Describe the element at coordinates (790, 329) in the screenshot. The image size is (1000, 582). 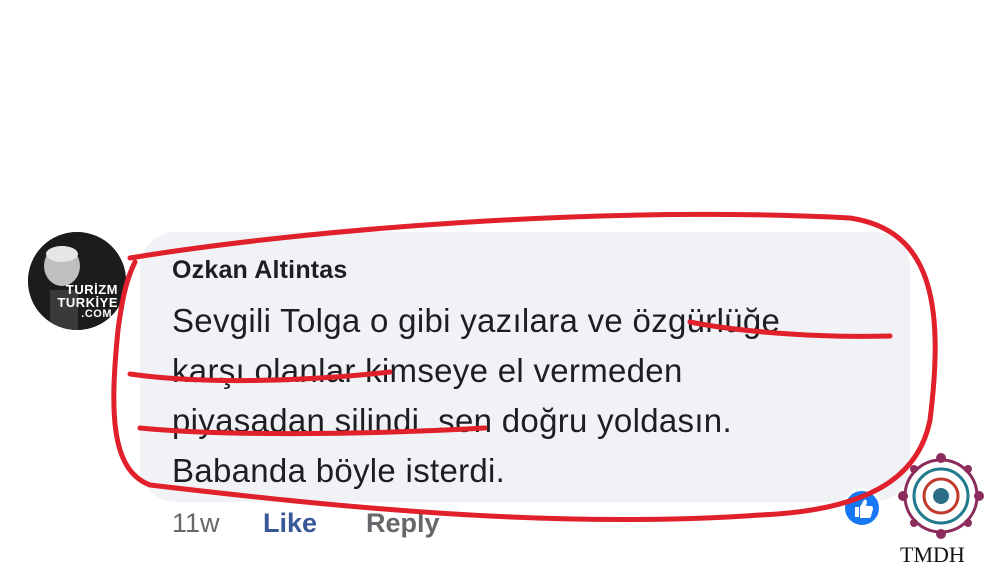
I see `underline-ozgurluge` at that location.